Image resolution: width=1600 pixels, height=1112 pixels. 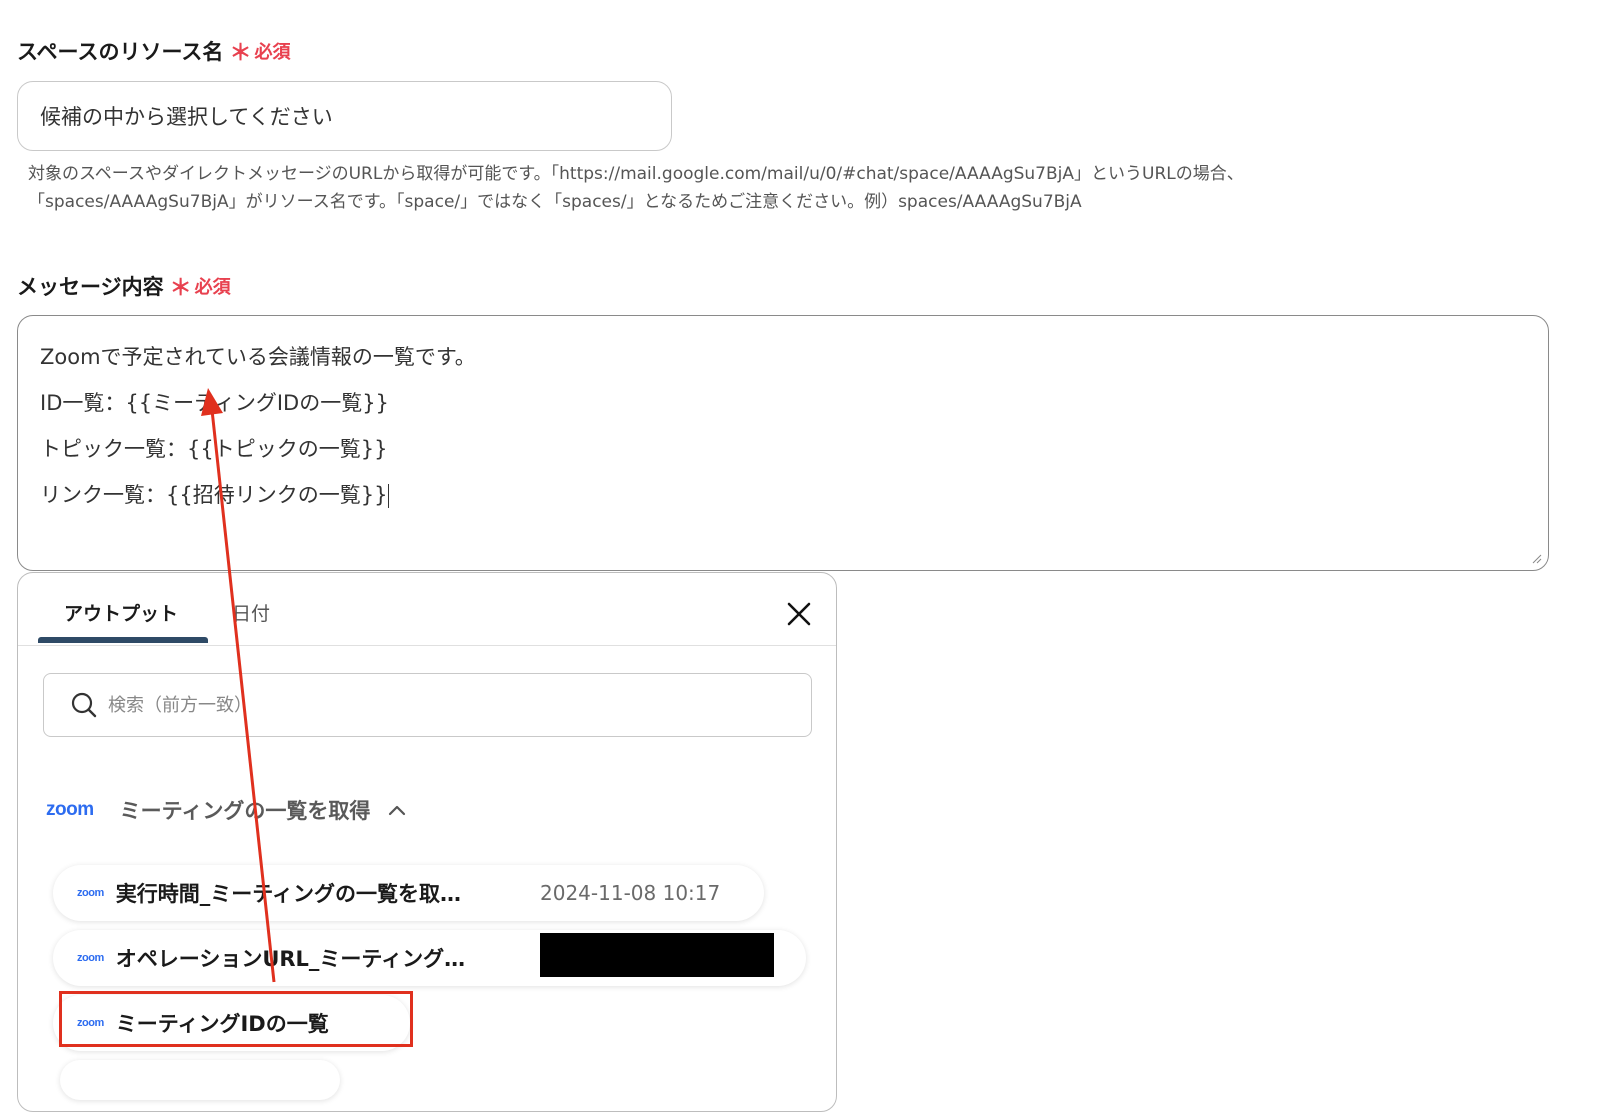 I want to click on message-label-text: メッセージ内容, so click(x=90, y=287).